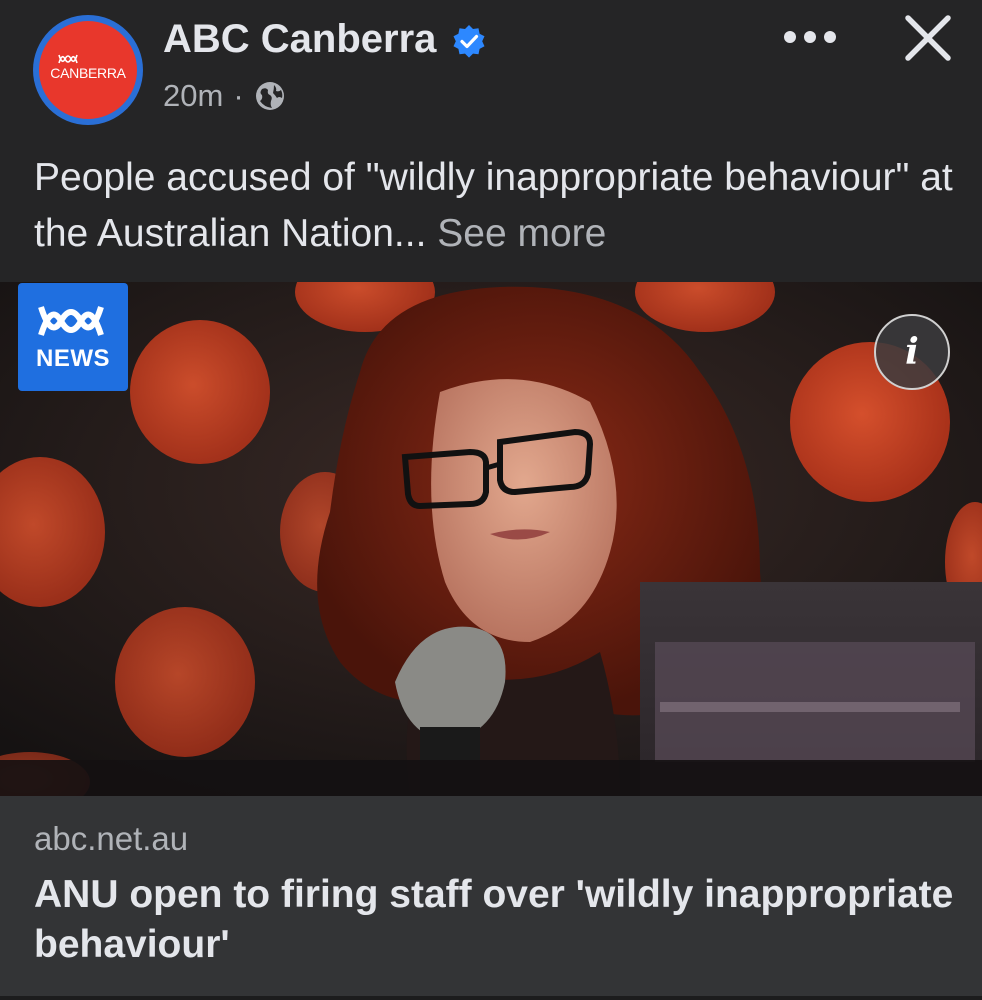  Describe the element at coordinates (491, 998) in the screenshot. I see `divider` at that location.